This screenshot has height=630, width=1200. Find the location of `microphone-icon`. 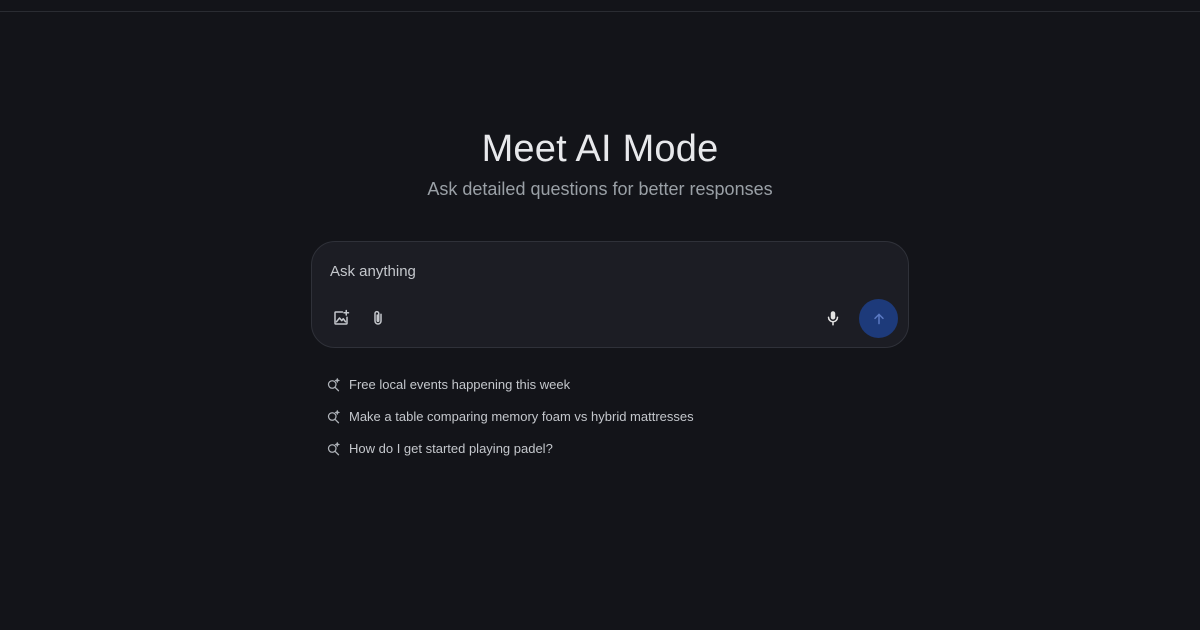

microphone-icon is located at coordinates (833, 318).